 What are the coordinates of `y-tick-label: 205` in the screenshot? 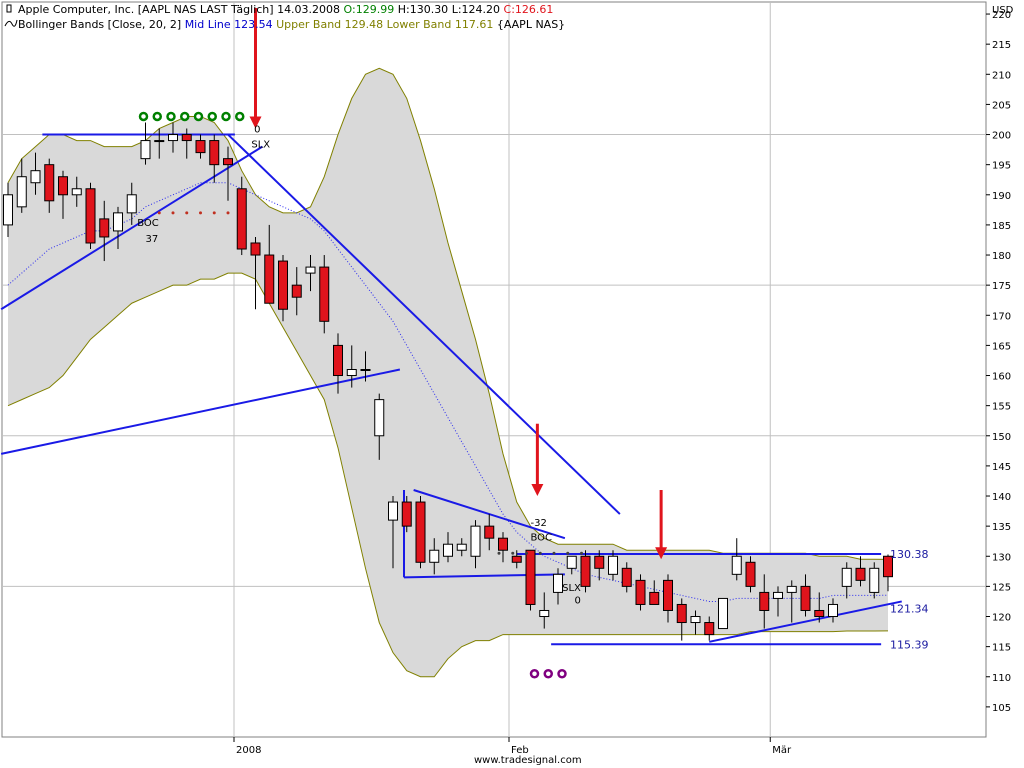 It's located at (1001, 105).